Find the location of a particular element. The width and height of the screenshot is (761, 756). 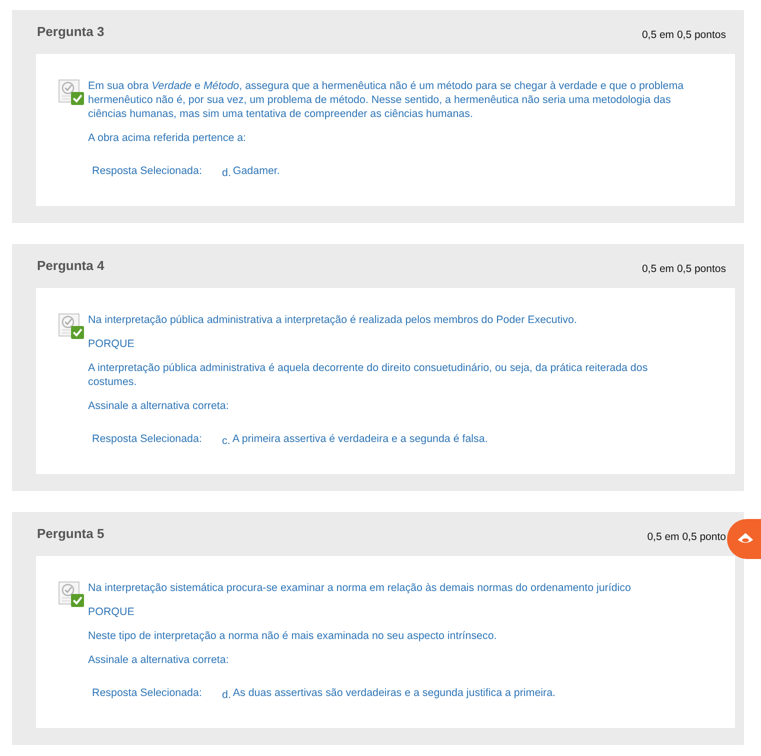

question-title: Pergunta 3 is located at coordinates (70, 32).